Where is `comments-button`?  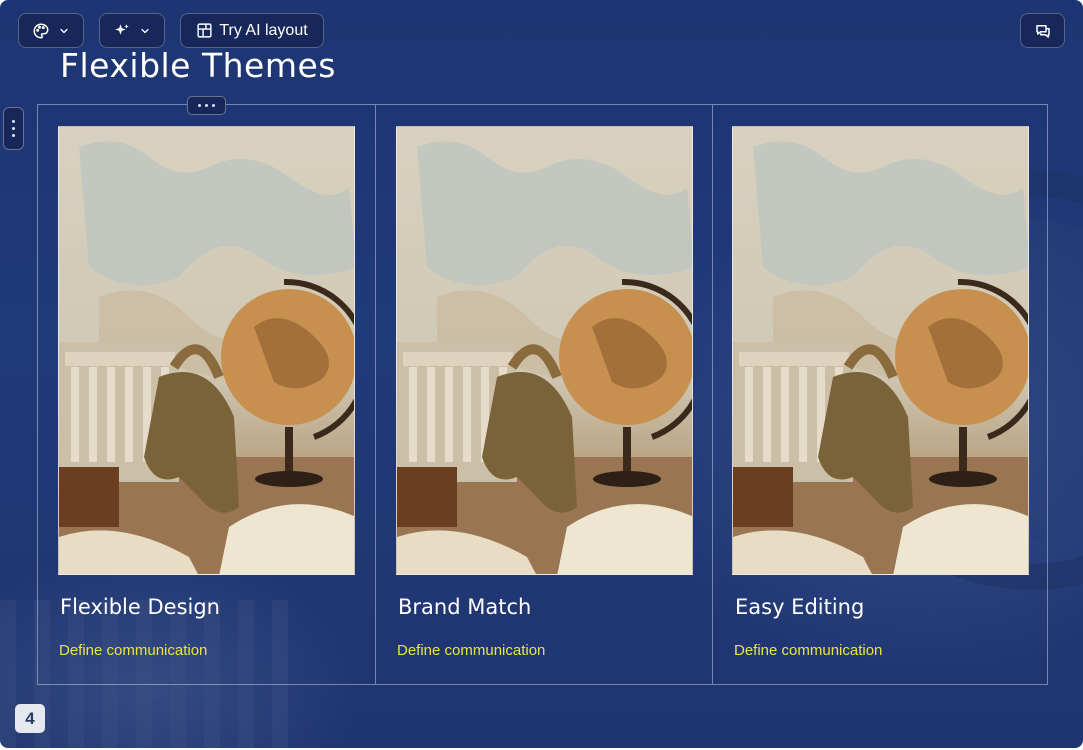
comments-button is located at coordinates (1042, 30).